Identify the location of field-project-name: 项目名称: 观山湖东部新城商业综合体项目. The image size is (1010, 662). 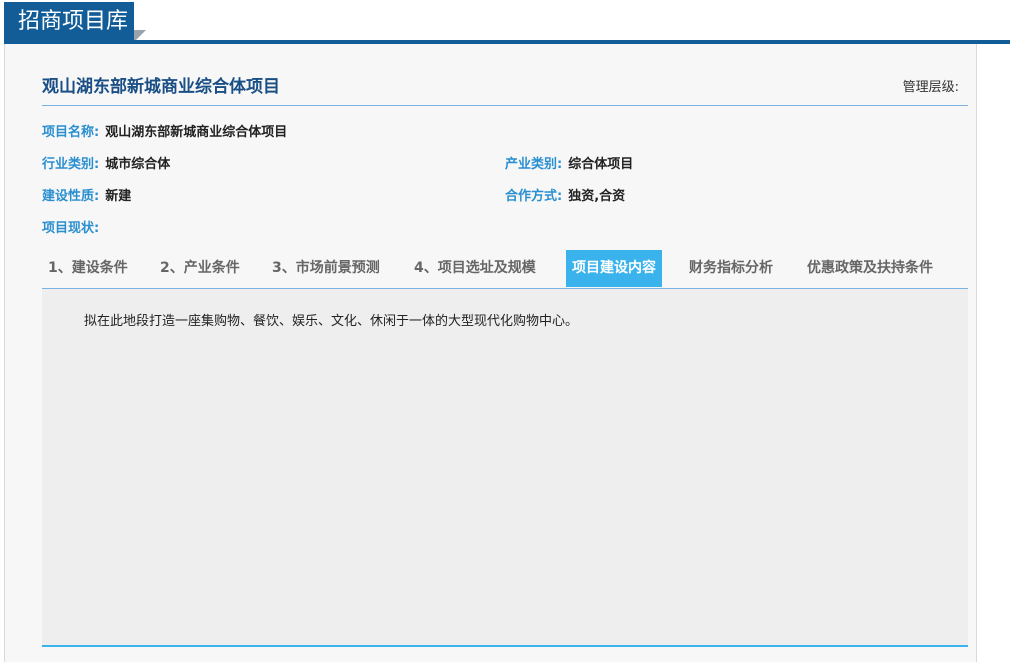
(164, 130).